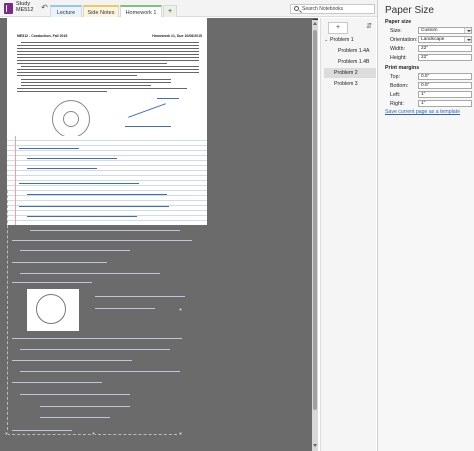 Image resolution: width=474 pixels, height=451 pixels. I want to click on notebook-icon, so click(8, 8).